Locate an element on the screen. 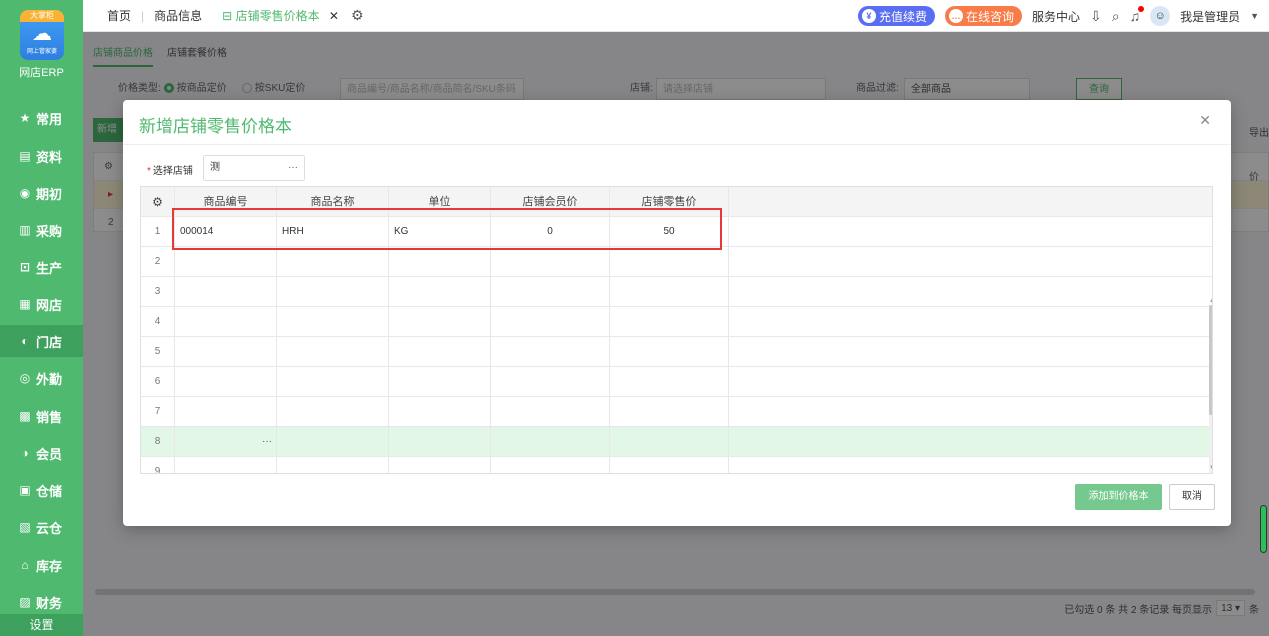 The height and width of the screenshot is (636, 1269). user-menu: 我是管理员 is located at coordinates (1210, 16).